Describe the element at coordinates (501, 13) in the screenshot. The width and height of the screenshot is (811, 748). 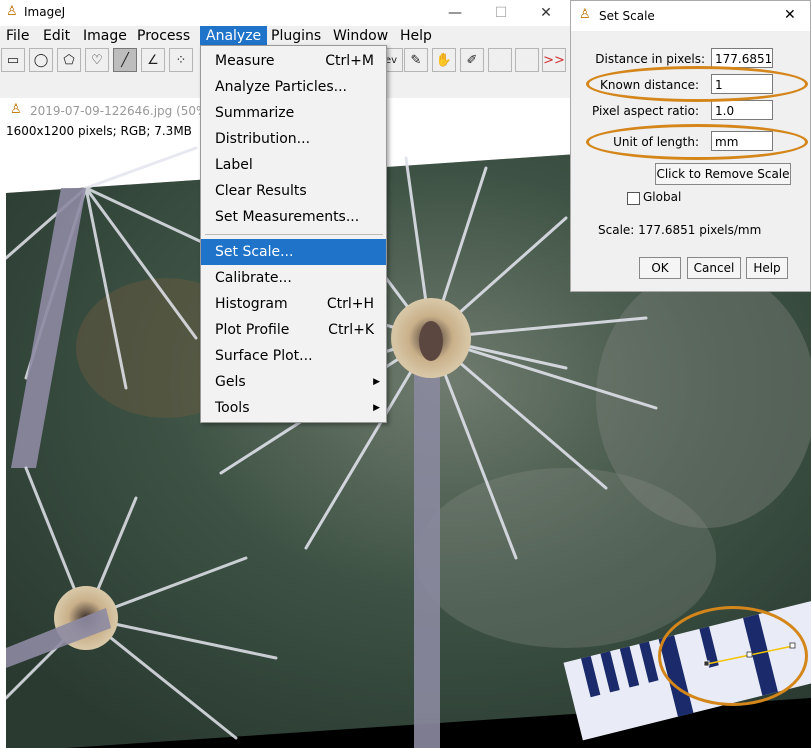
I see `maximize-button: ☐` at that location.